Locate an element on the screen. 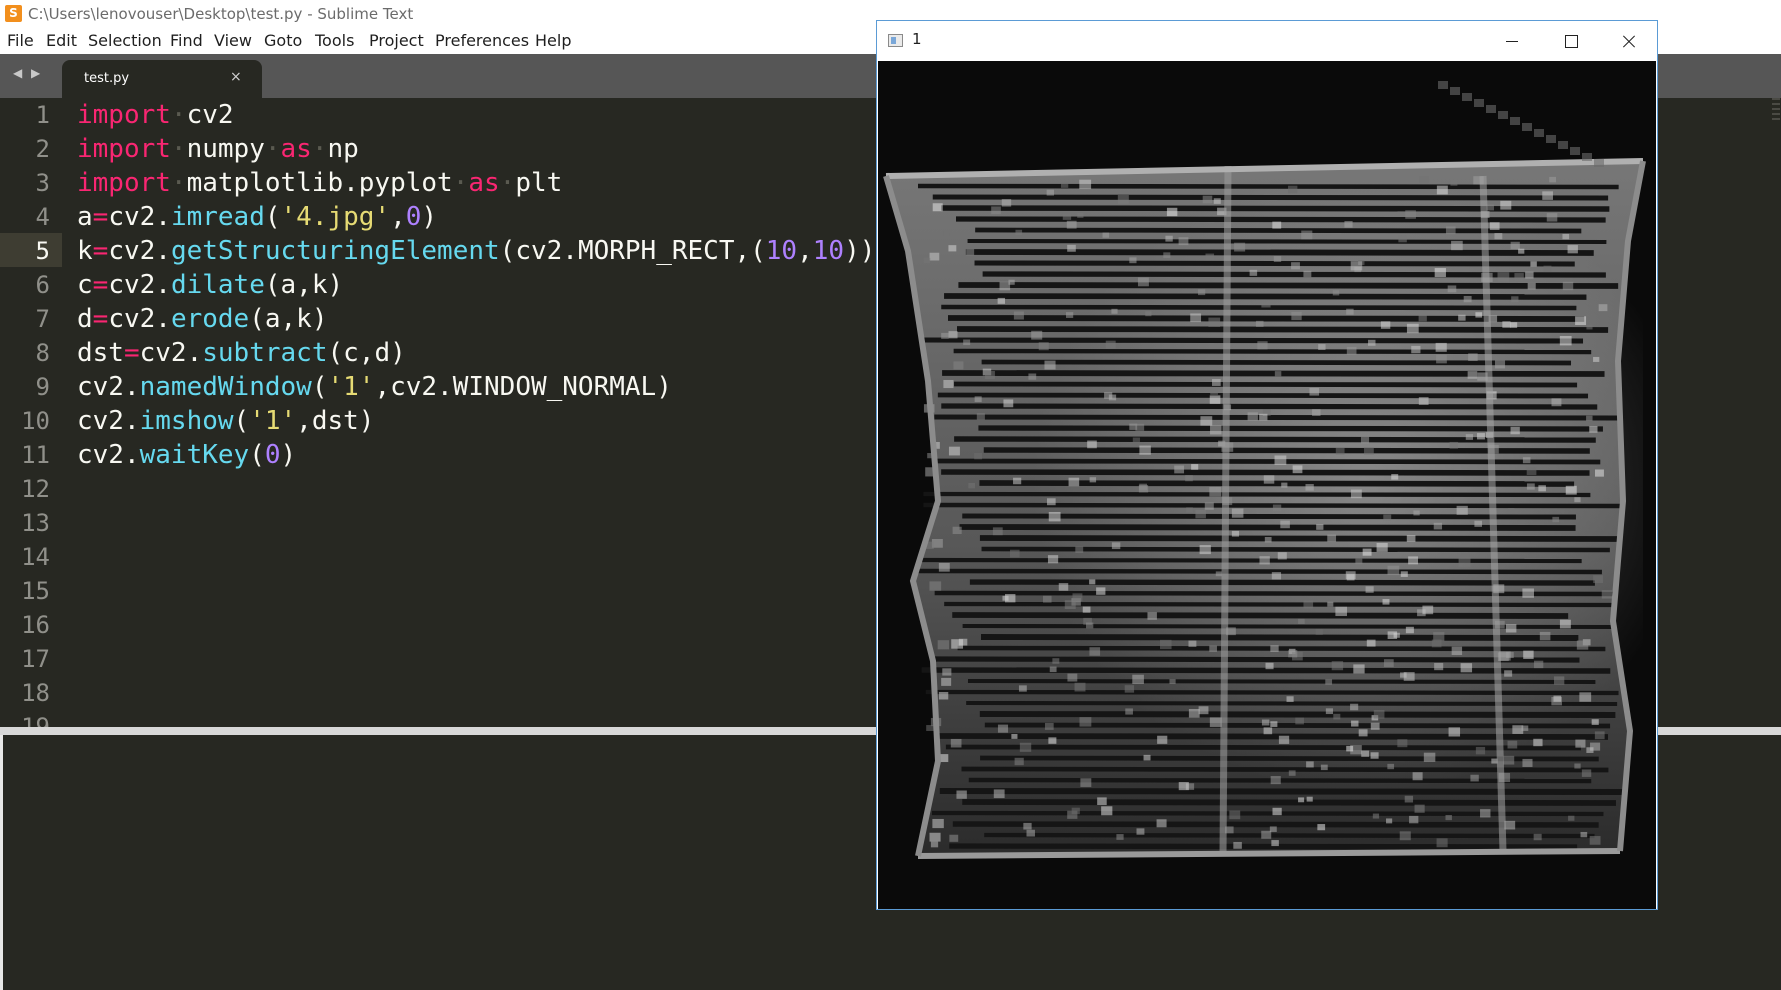  code-line: import·matplotlib.pyplot·as·plt is located at coordinates (319, 183).